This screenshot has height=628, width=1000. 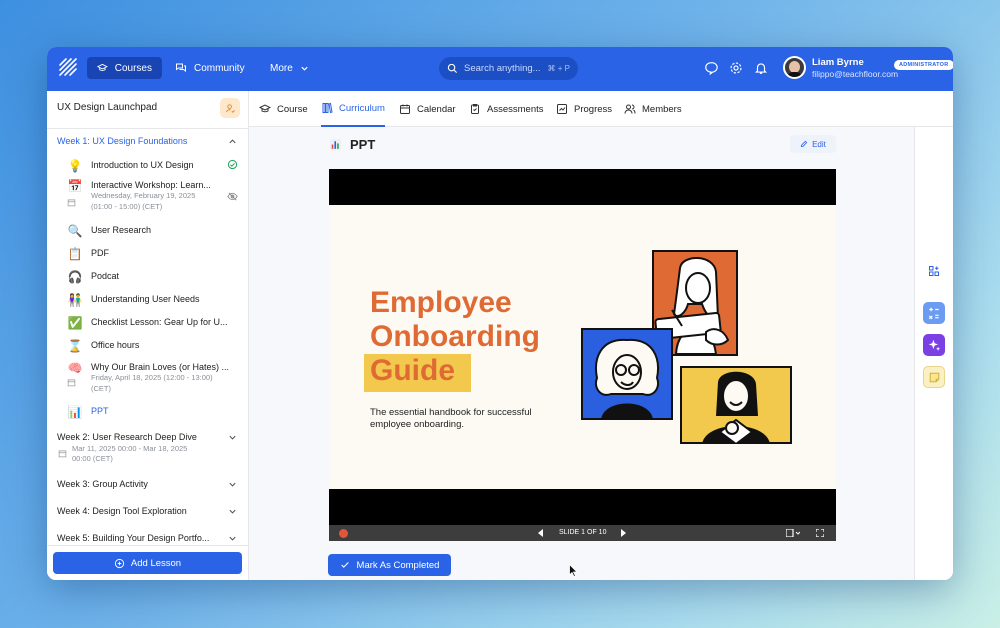 What do you see at coordinates (68, 67) in the screenshot?
I see `teachfloor-logo-icon` at bounding box center [68, 67].